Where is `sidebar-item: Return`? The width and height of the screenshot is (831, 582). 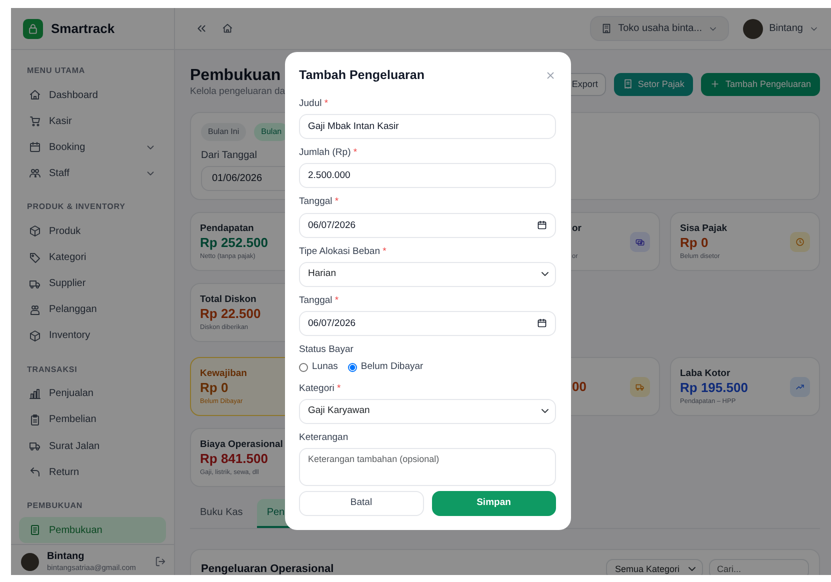 sidebar-item: Return is located at coordinates (92, 472).